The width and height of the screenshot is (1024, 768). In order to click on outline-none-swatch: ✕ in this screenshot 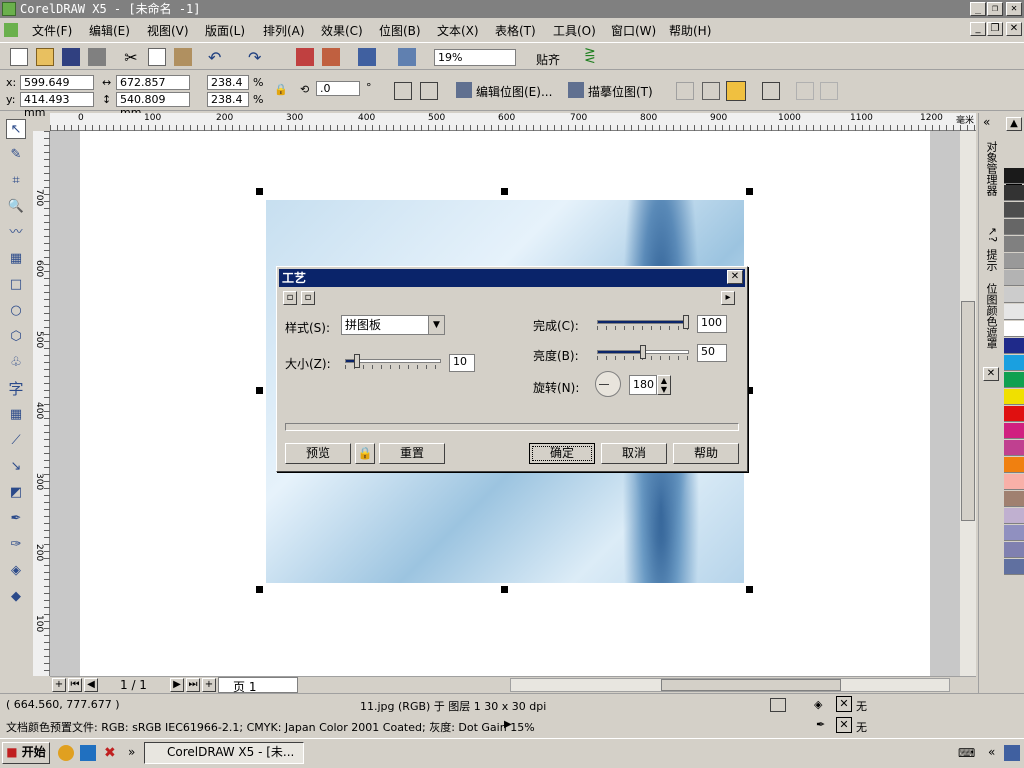, I will do `click(844, 725)`.